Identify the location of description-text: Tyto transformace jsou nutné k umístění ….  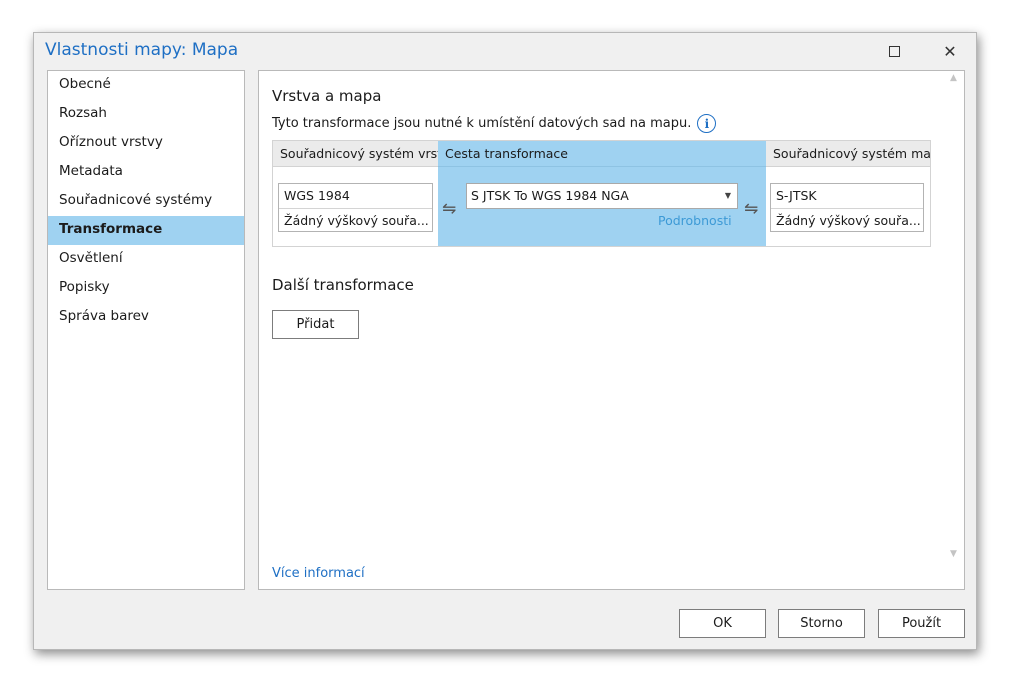
(482, 123).